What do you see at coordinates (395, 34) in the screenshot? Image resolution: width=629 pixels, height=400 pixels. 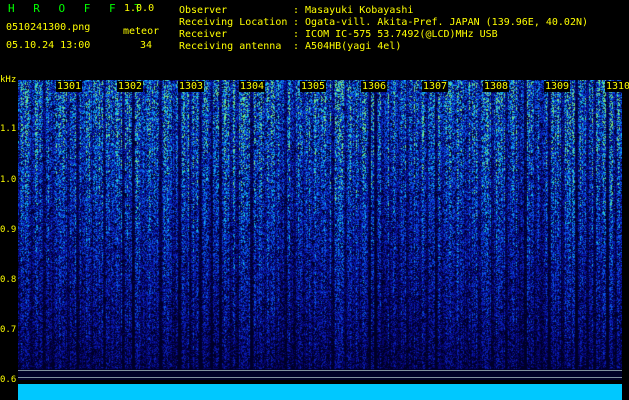 I see `info-value-receiver: : ICOM IC-575 53.7492(@LCD)MHz USB` at bounding box center [395, 34].